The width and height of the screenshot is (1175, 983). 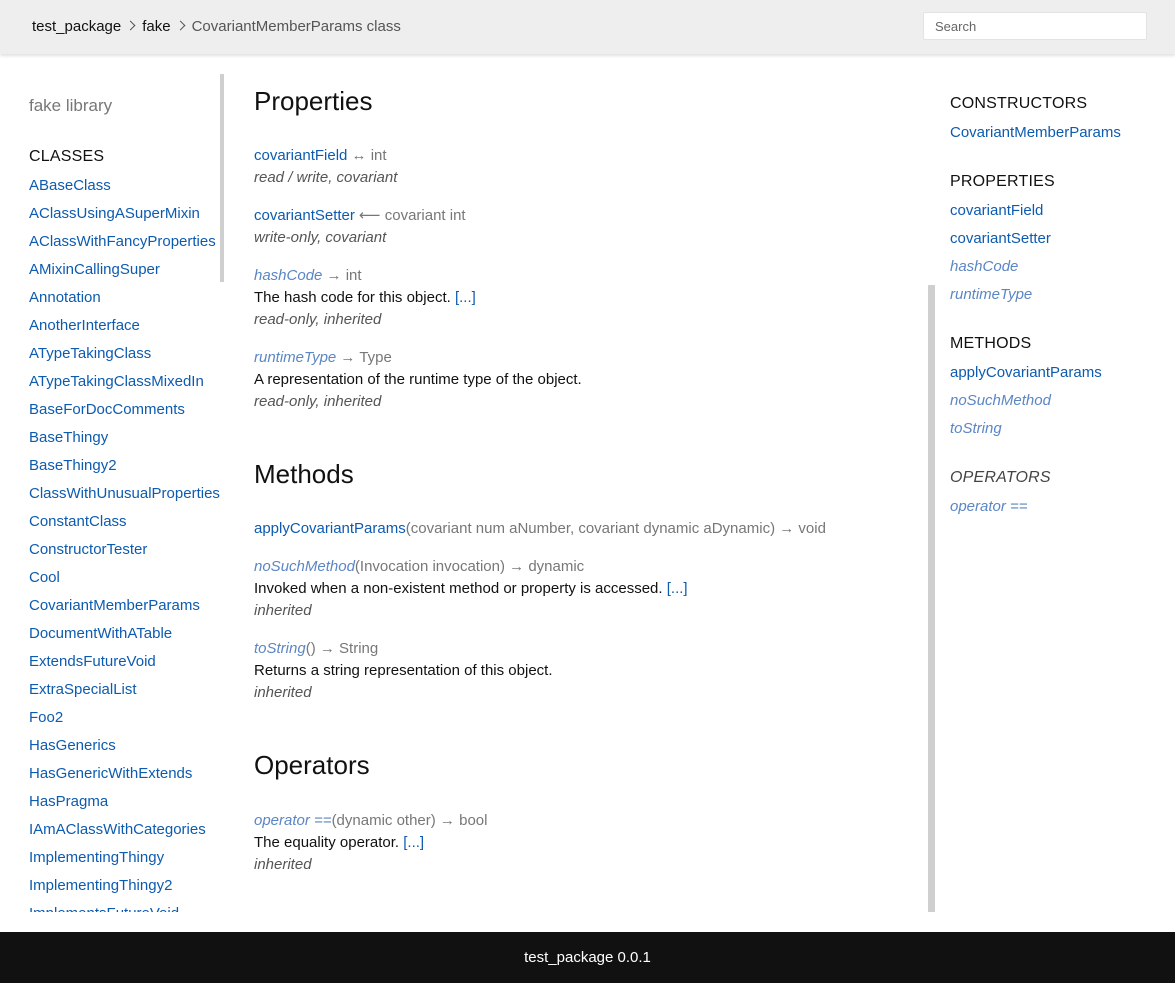 What do you see at coordinates (1019, 103) in the screenshot?
I see `constructors-section-title: CONSTRUCTORS` at bounding box center [1019, 103].